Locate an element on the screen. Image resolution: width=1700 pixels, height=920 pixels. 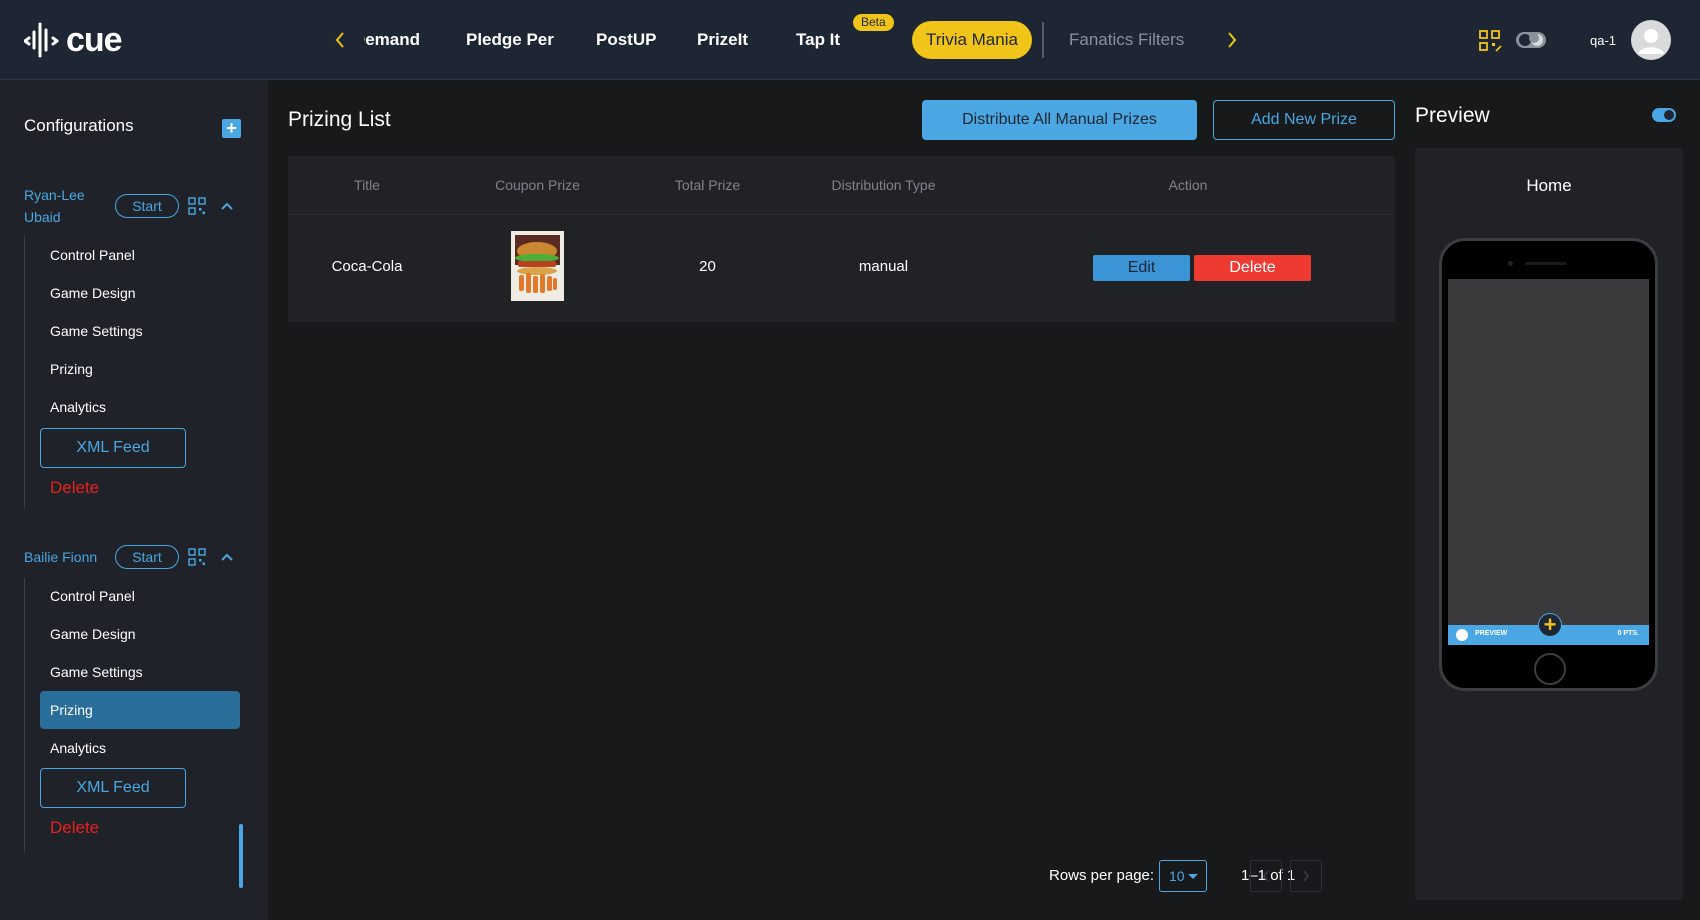
avatar is located at coordinates (1651, 40).